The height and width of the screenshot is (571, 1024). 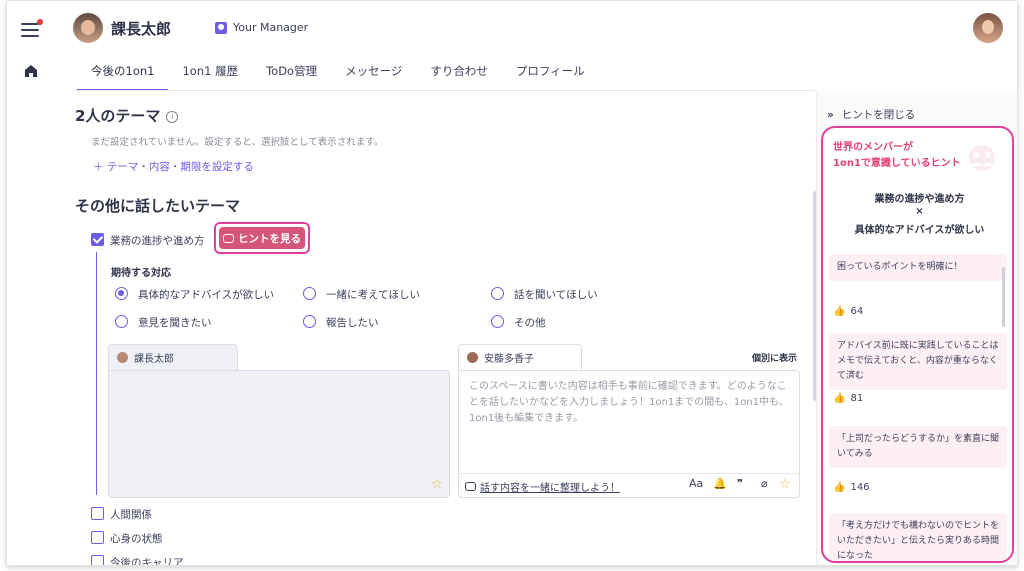 What do you see at coordinates (172, 116) in the screenshot?
I see `info-icon: i` at bounding box center [172, 116].